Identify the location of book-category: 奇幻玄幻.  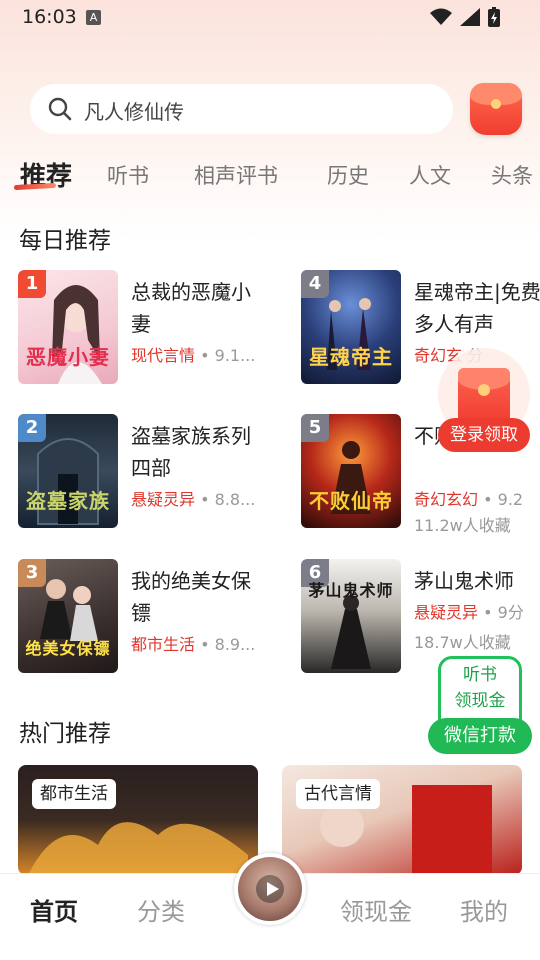
(446, 499).